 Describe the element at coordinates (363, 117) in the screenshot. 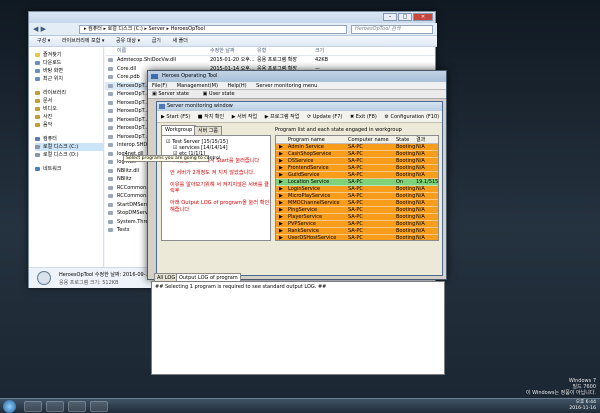

I see `exit-button: ✖ Exit (F8)` at that location.